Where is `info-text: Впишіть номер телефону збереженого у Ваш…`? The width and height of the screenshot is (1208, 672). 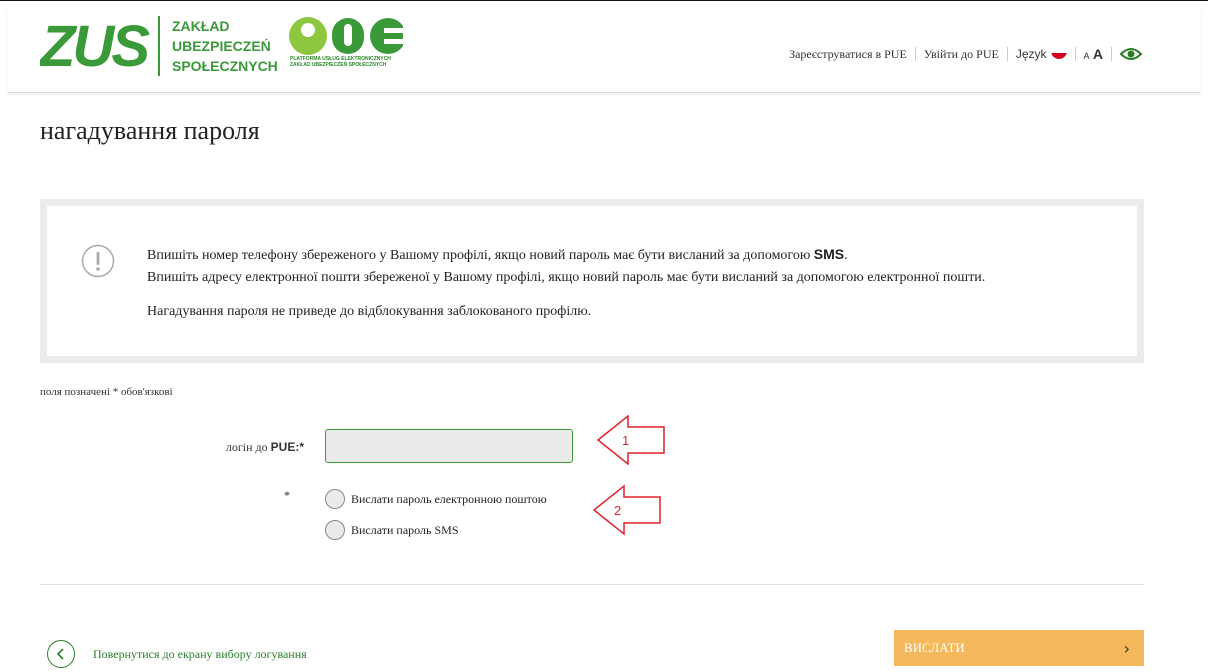 info-text: Впишіть номер телефону збереженого у Ваш… is located at coordinates (566, 283).